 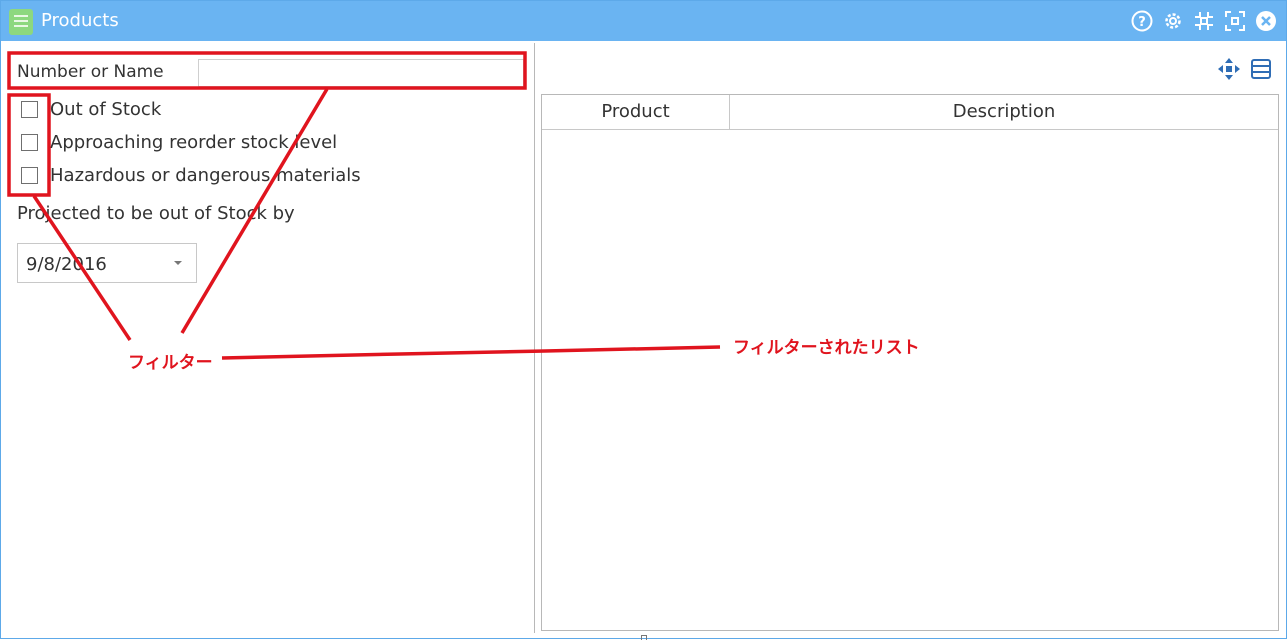 I want to click on search-row: Number or Name, so click(x=271, y=73).